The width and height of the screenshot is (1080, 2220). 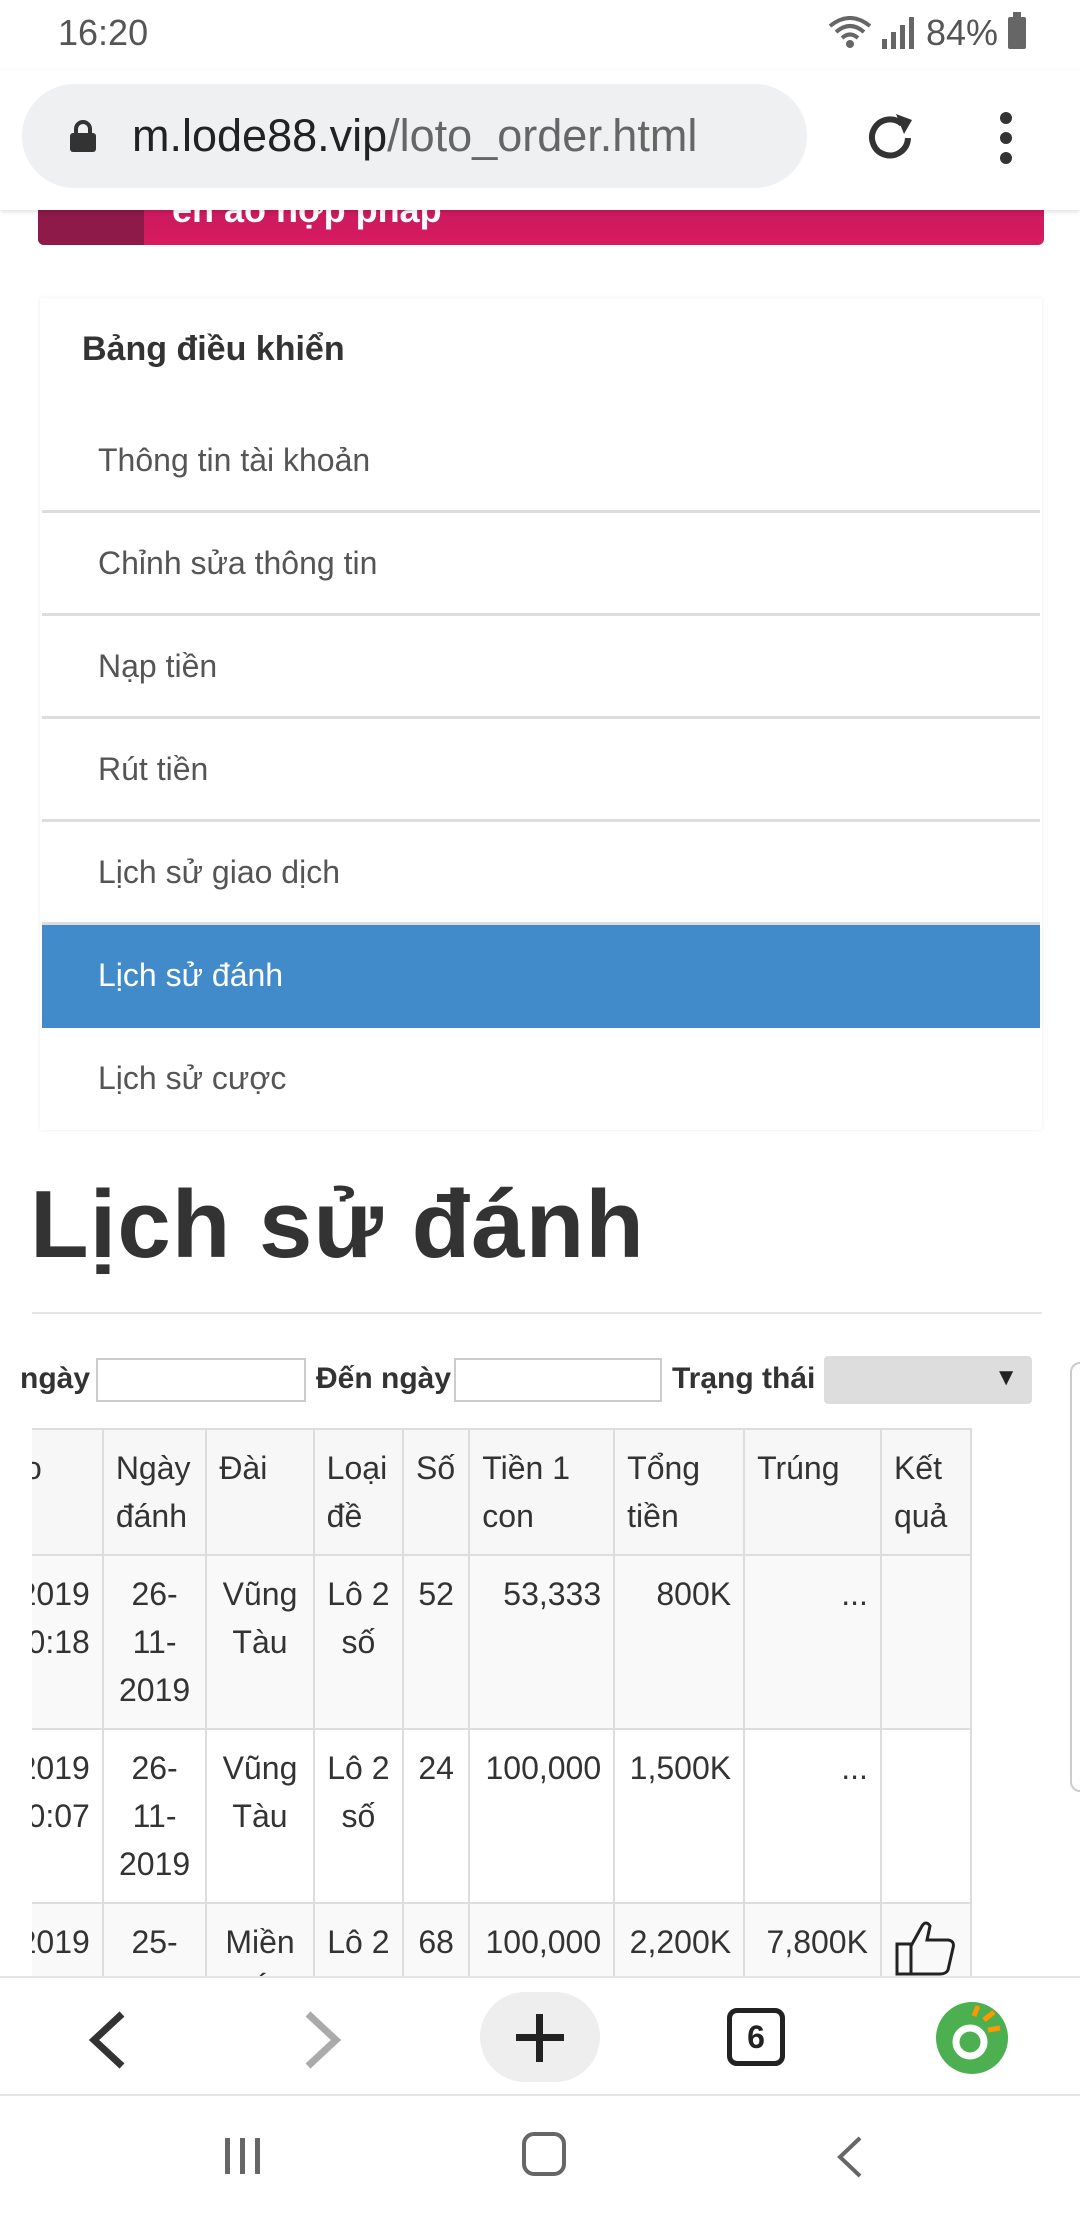 I want to click on lock-icon, so click(x=83, y=136).